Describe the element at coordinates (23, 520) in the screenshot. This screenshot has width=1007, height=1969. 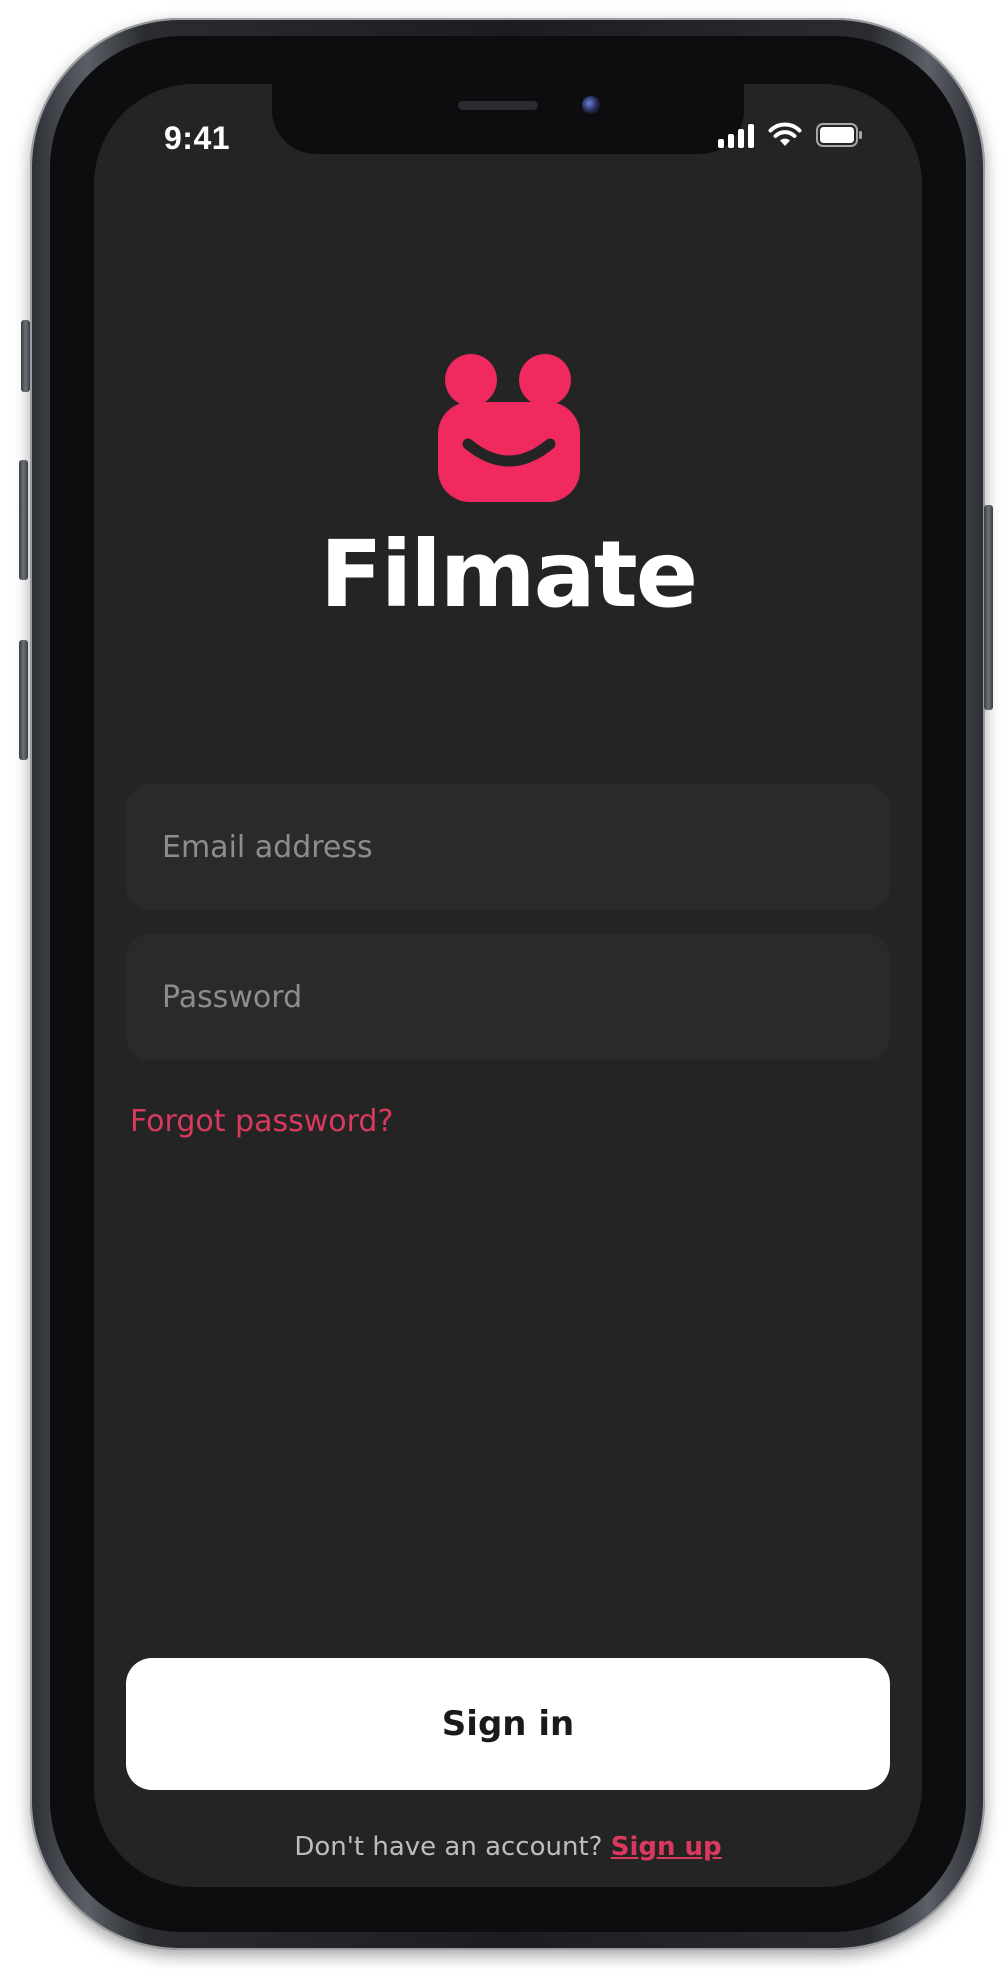
I see `volume-up-button` at that location.